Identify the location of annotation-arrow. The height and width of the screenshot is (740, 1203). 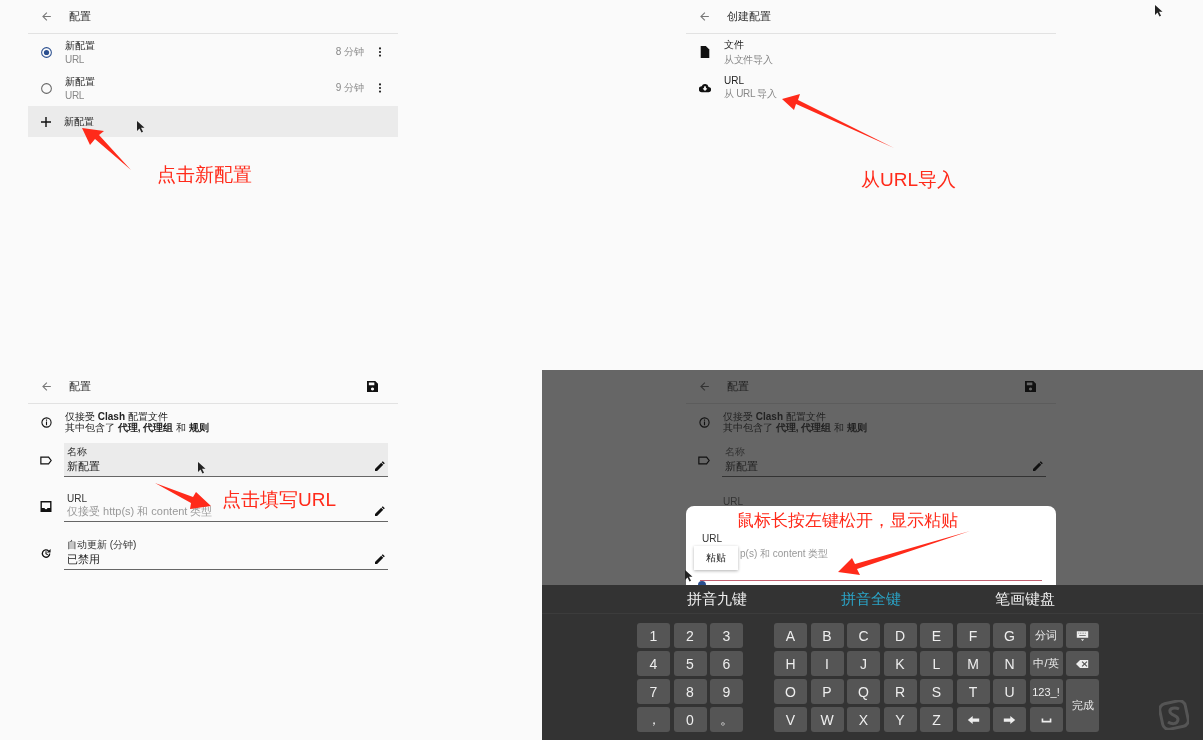
(106, 149).